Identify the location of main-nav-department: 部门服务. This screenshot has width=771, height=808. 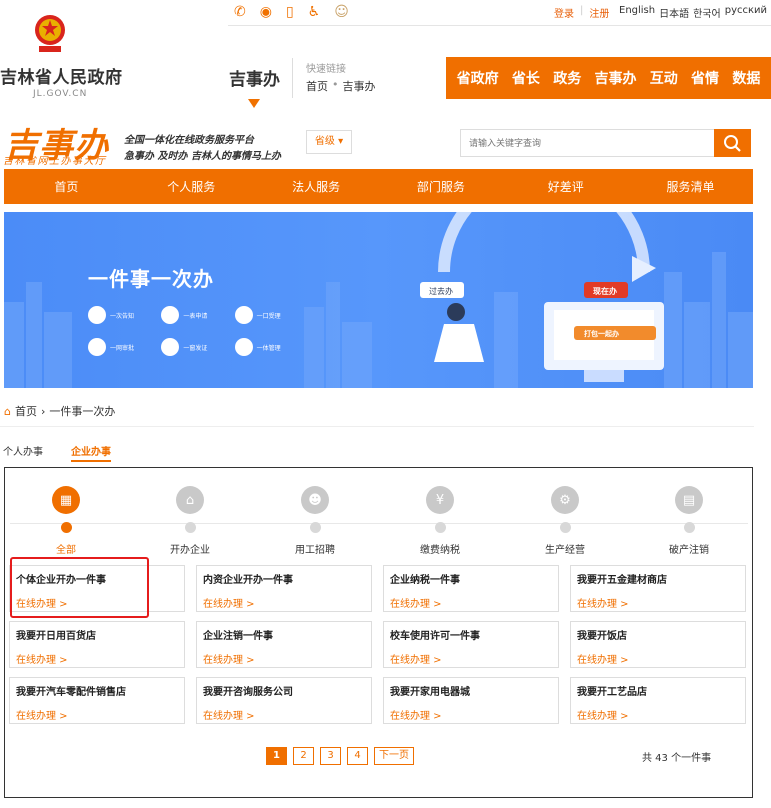
(440, 186).